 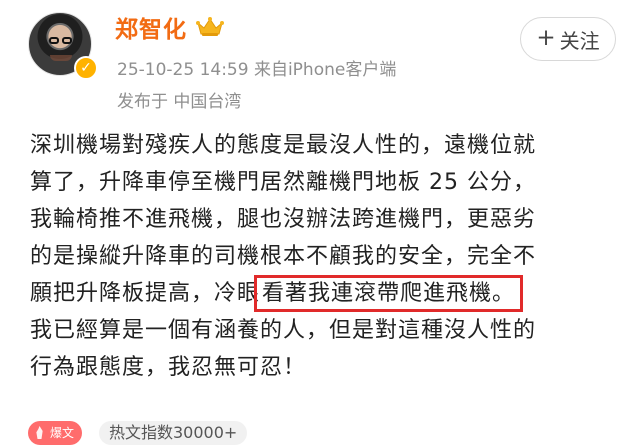 I want to click on follow-label: 关注, so click(x=579, y=40).